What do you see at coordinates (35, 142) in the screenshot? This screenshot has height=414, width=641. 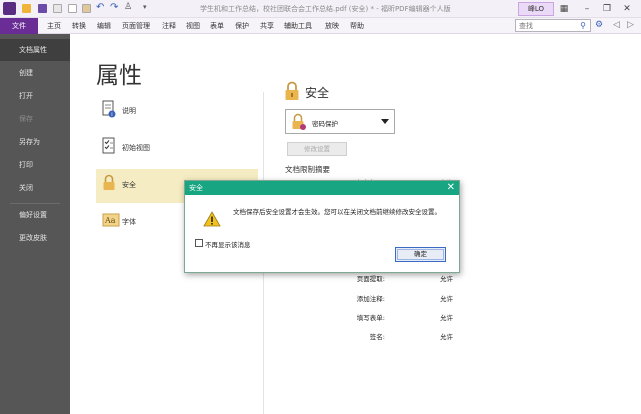 I see `sidebar-item-save-as: 另存为` at bounding box center [35, 142].